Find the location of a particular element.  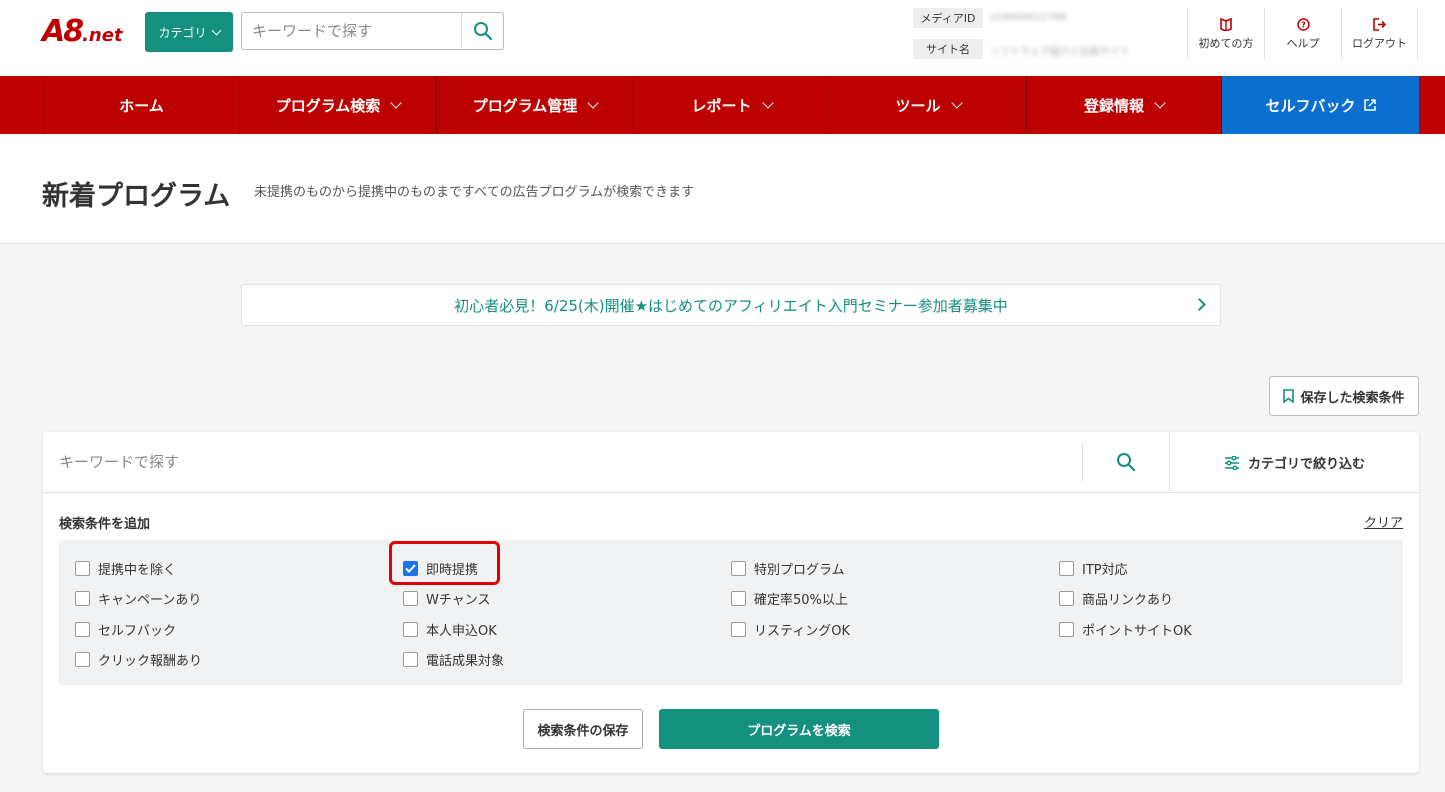

a8net-logo: A8.net is located at coordinates (87, 34).